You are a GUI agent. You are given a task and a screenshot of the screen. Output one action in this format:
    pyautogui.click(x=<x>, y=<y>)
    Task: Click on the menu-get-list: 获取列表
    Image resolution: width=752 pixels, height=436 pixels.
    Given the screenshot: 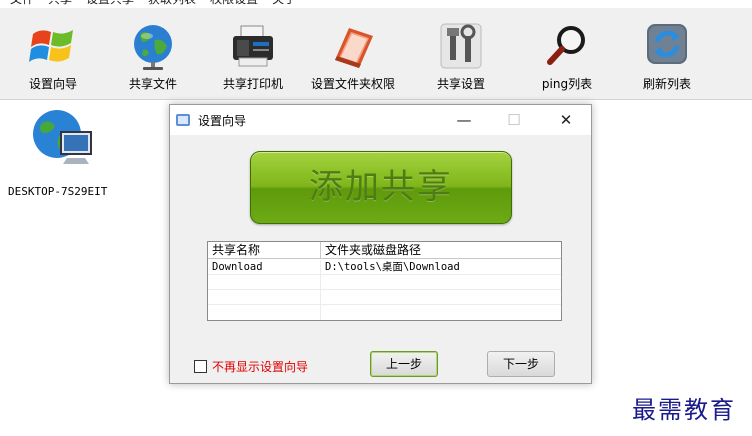 What is the action you would take?
    pyautogui.click(x=172, y=4)
    